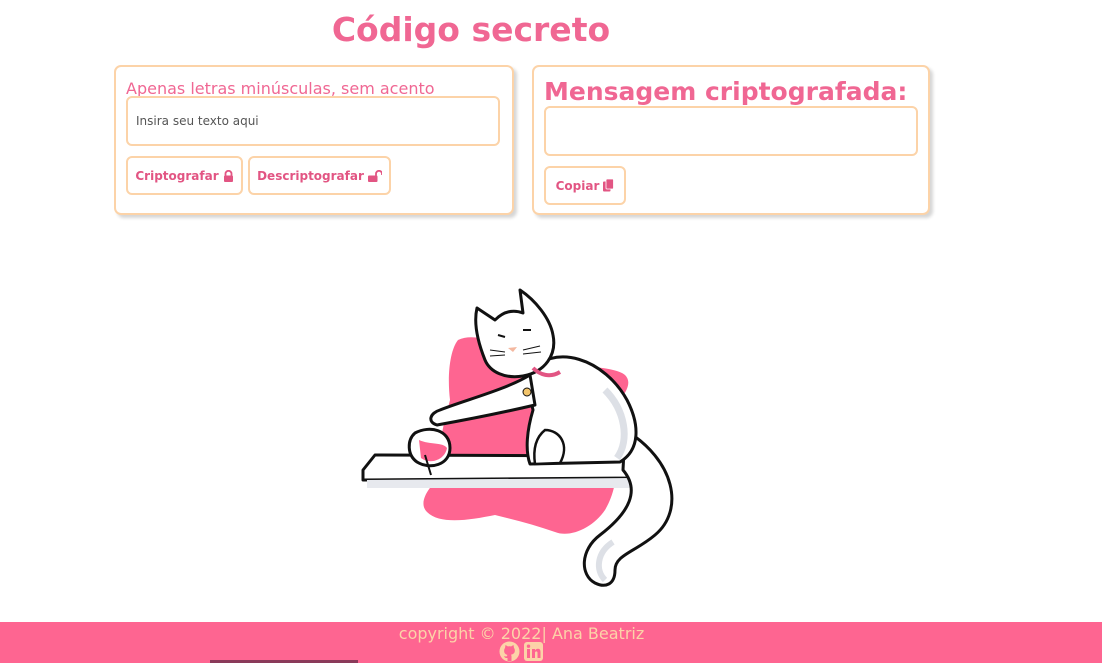 The height and width of the screenshot is (666, 1102). Describe the element at coordinates (726, 91) in the screenshot. I see `result-heading: Mensagem criptografada:` at that location.